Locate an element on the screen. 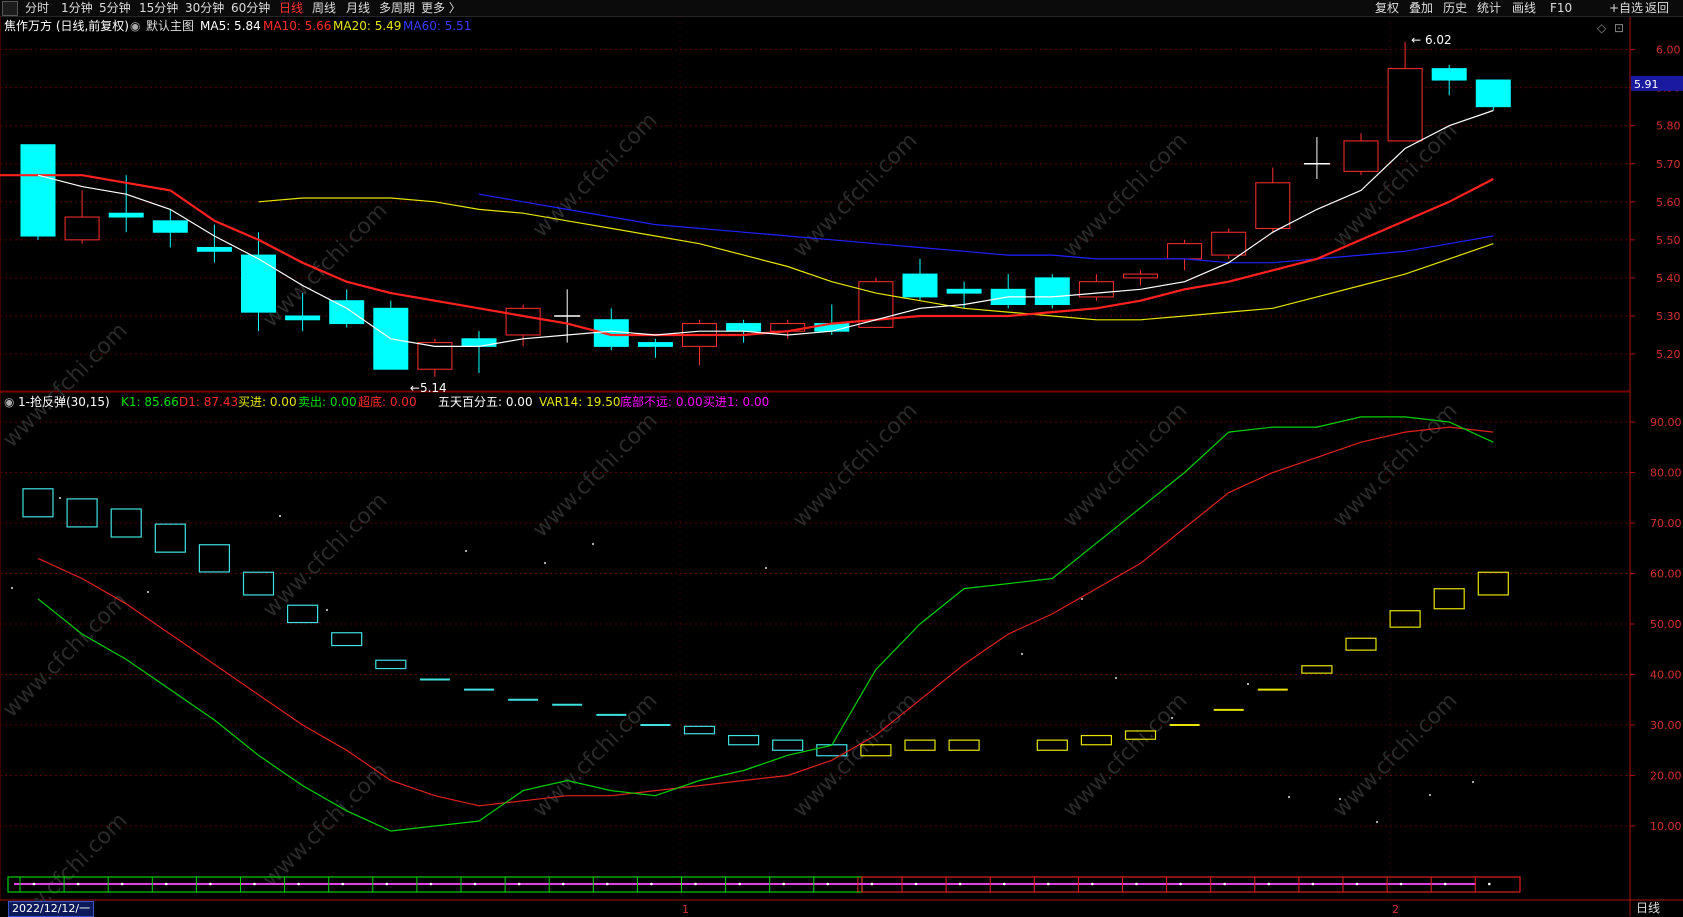 The width and height of the screenshot is (1683, 917). ma10-value: MA10: 5.66 is located at coordinates (297, 26).